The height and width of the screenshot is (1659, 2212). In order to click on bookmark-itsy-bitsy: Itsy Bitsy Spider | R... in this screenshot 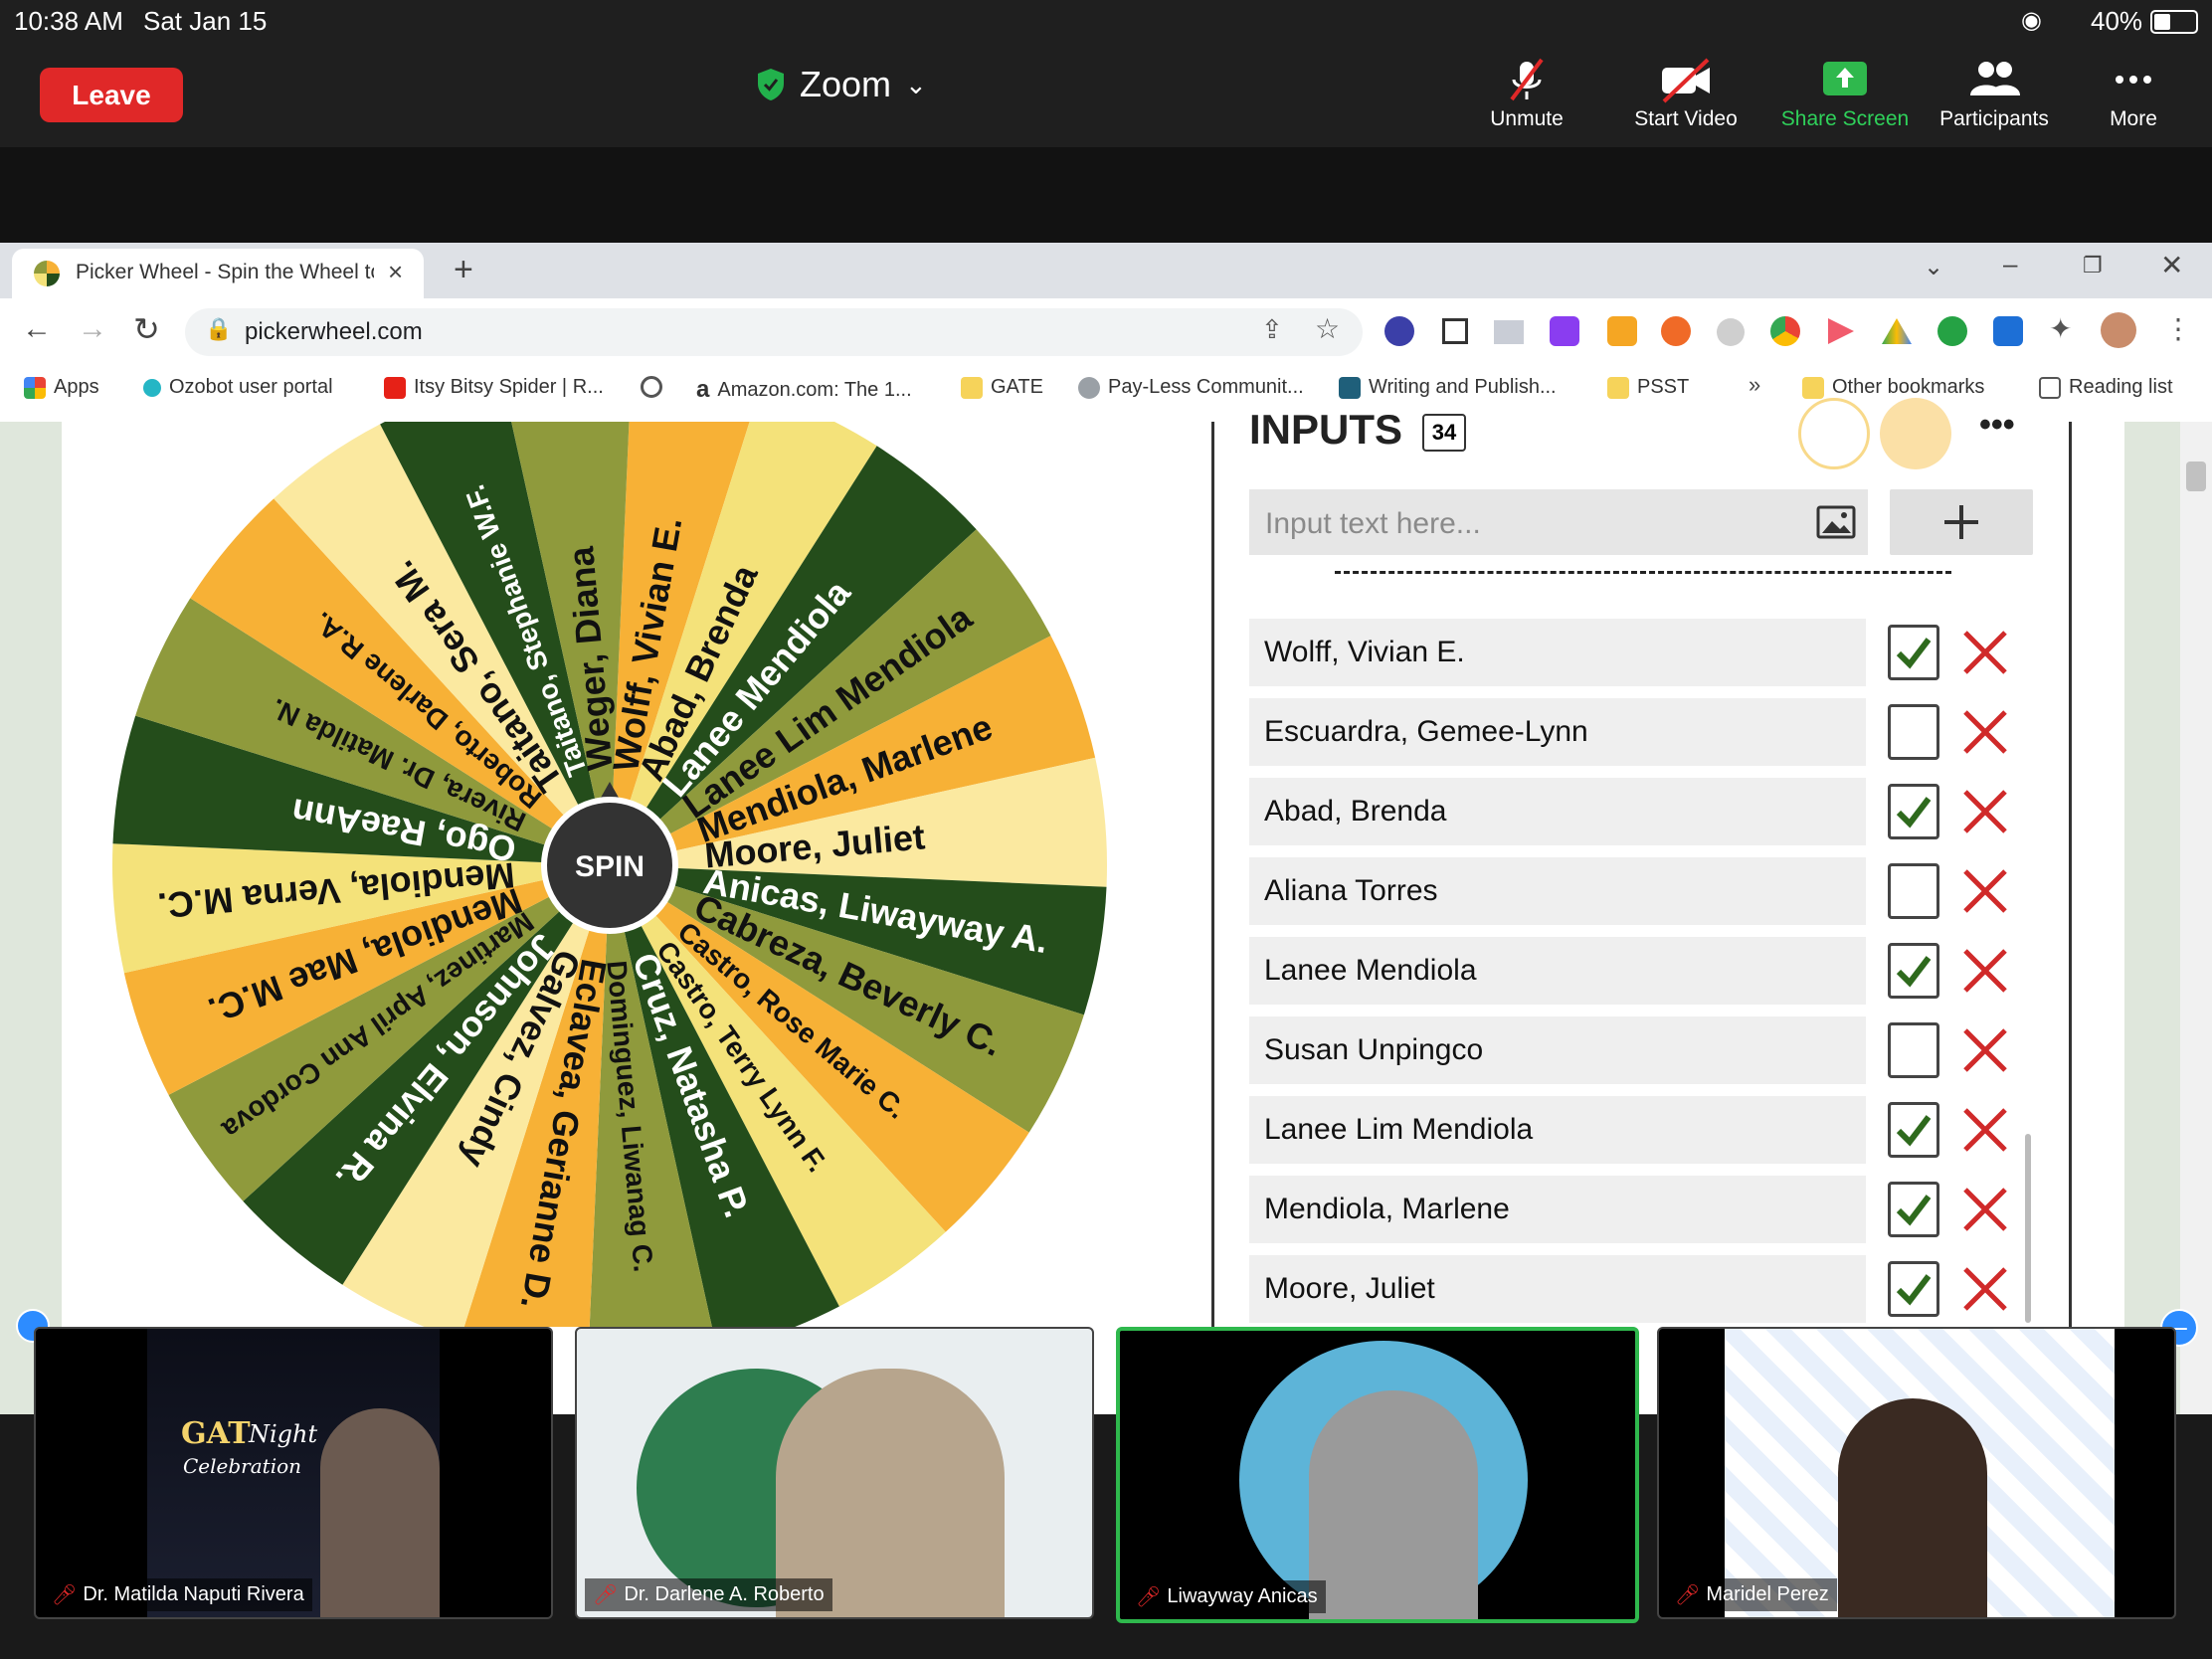, I will do `click(494, 387)`.